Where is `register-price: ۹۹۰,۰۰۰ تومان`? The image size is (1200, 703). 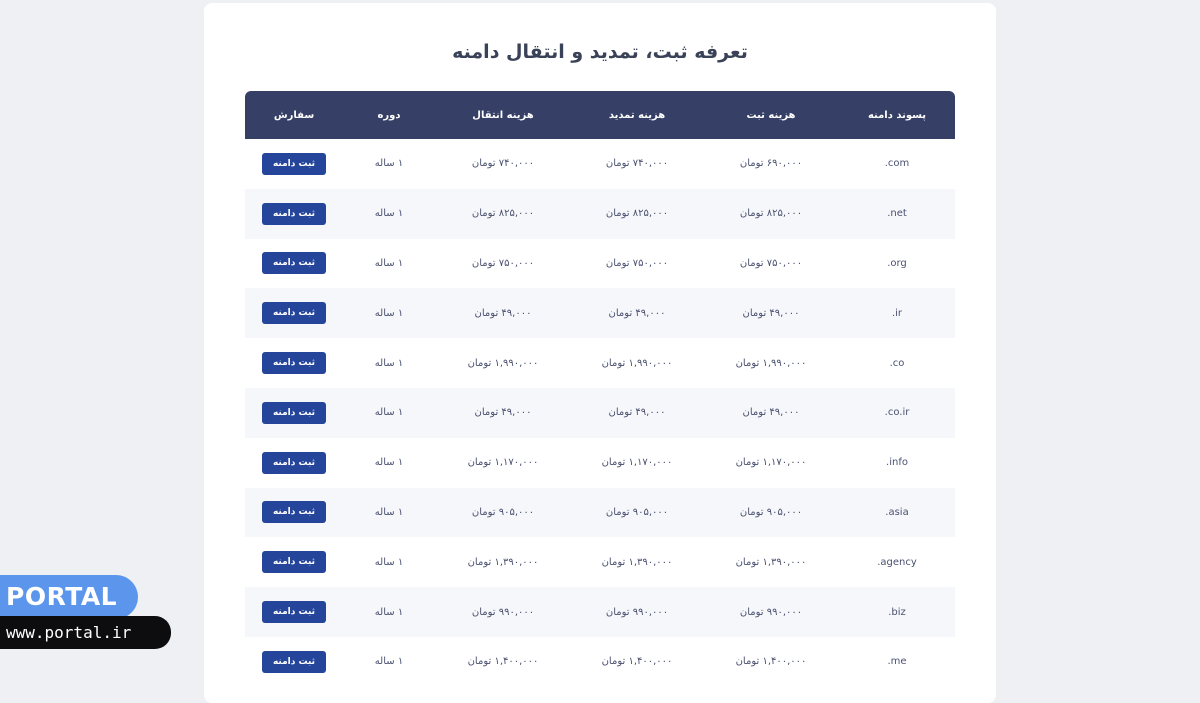 register-price: ۹۹۰,۰۰۰ تومان is located at coordinates (771, 612).